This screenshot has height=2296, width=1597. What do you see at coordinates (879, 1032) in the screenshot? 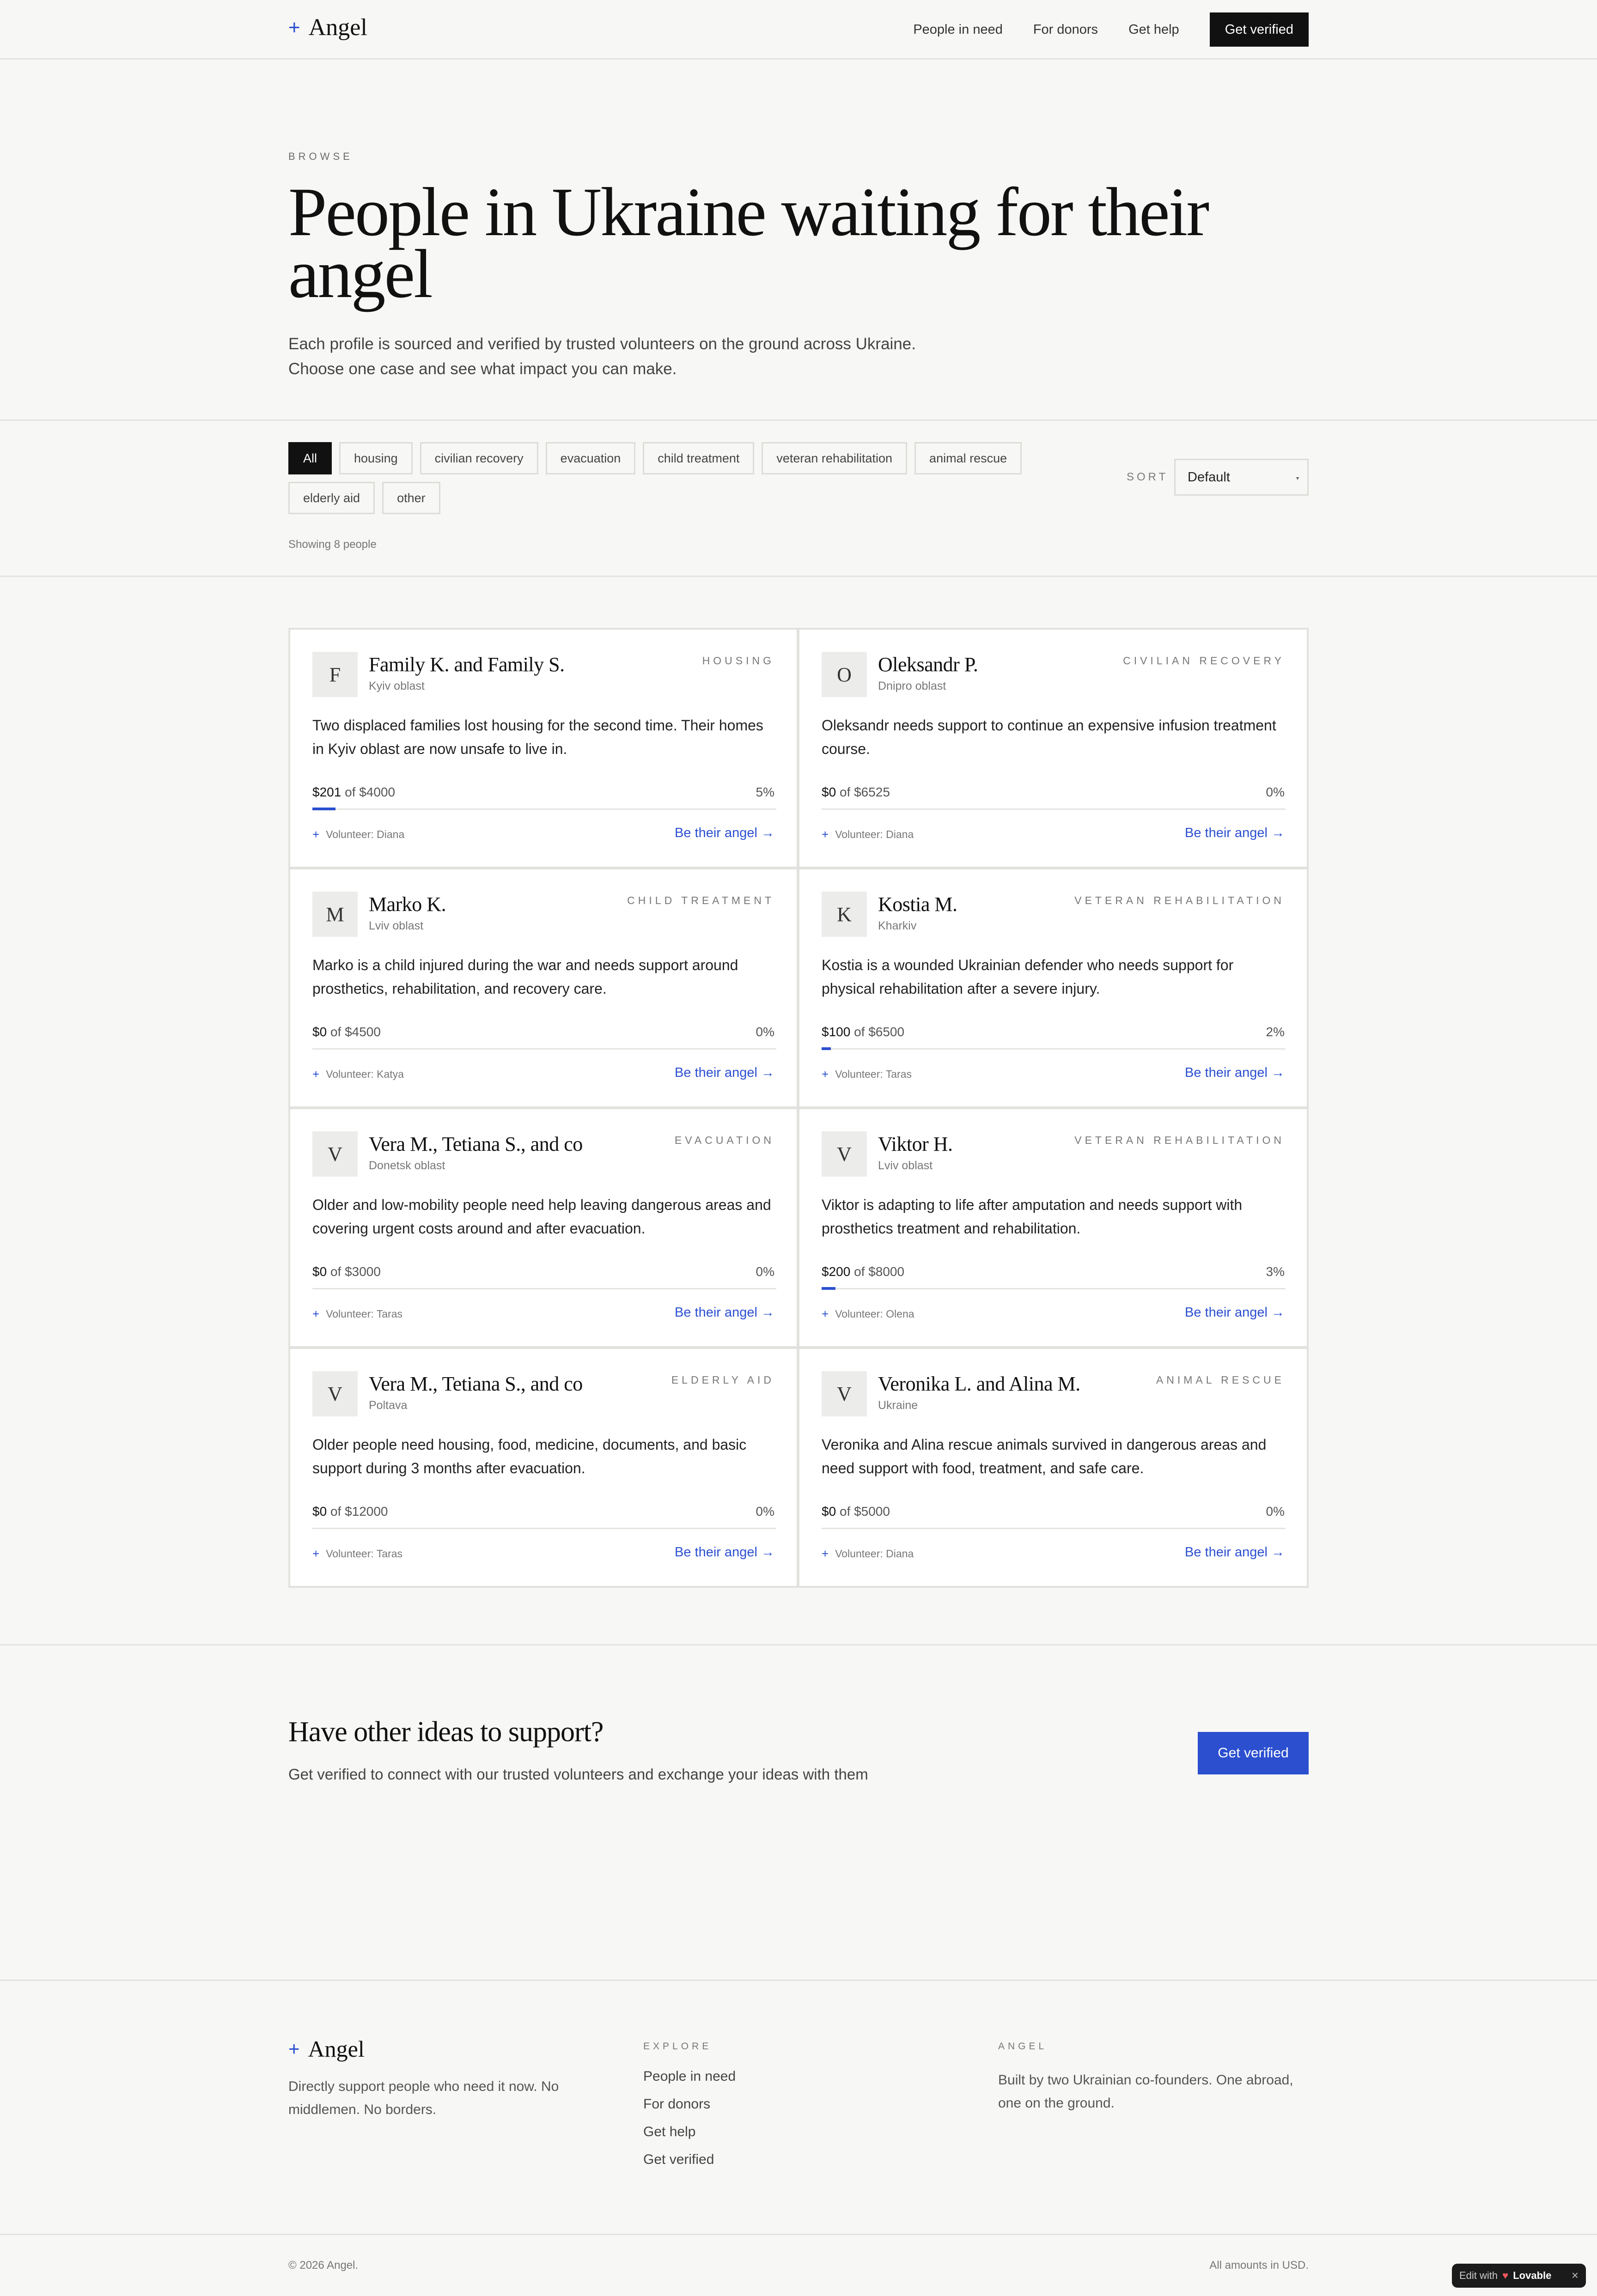
I see `goal-value: of $6500` at bounding box center [879, 1032].